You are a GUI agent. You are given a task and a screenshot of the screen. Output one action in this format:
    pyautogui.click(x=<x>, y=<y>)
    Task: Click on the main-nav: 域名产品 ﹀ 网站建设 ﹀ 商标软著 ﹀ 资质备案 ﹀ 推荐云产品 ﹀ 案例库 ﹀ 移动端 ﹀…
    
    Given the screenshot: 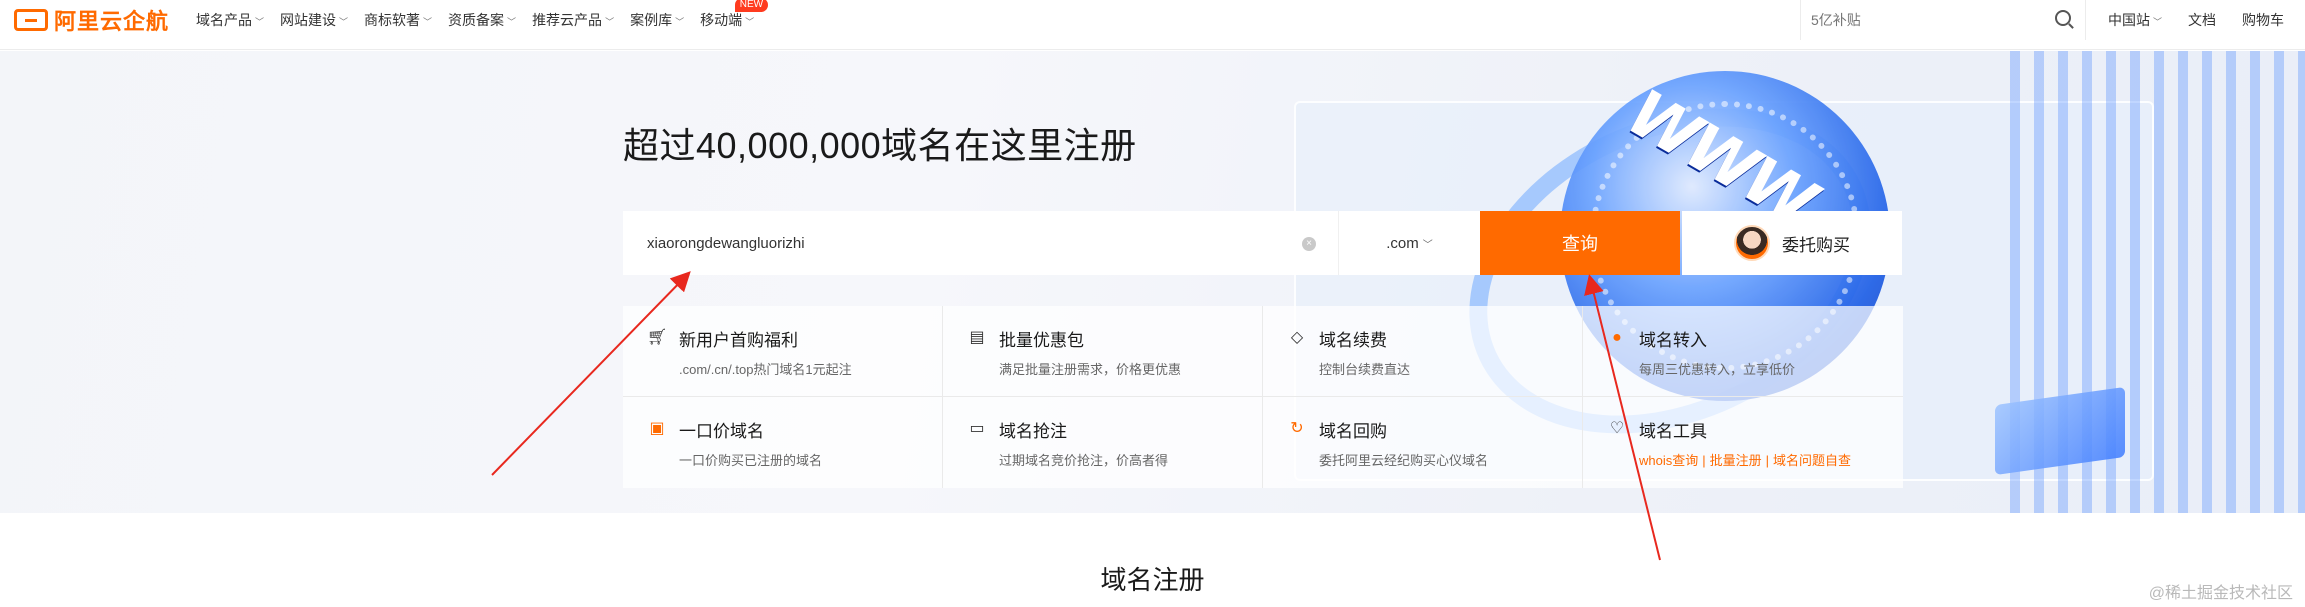 What is the action you would take?
    pyautogui.click(x=478, y=15)
    